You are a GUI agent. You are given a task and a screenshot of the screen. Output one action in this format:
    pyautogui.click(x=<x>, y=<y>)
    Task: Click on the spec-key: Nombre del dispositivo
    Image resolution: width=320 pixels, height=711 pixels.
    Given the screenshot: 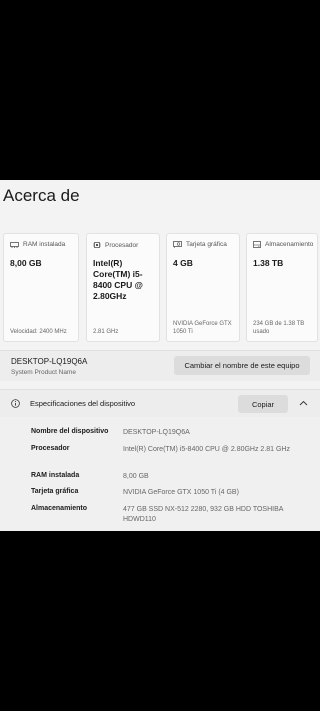 What is the action you would take?
    pyautogui.click(x=70, y=431)
    